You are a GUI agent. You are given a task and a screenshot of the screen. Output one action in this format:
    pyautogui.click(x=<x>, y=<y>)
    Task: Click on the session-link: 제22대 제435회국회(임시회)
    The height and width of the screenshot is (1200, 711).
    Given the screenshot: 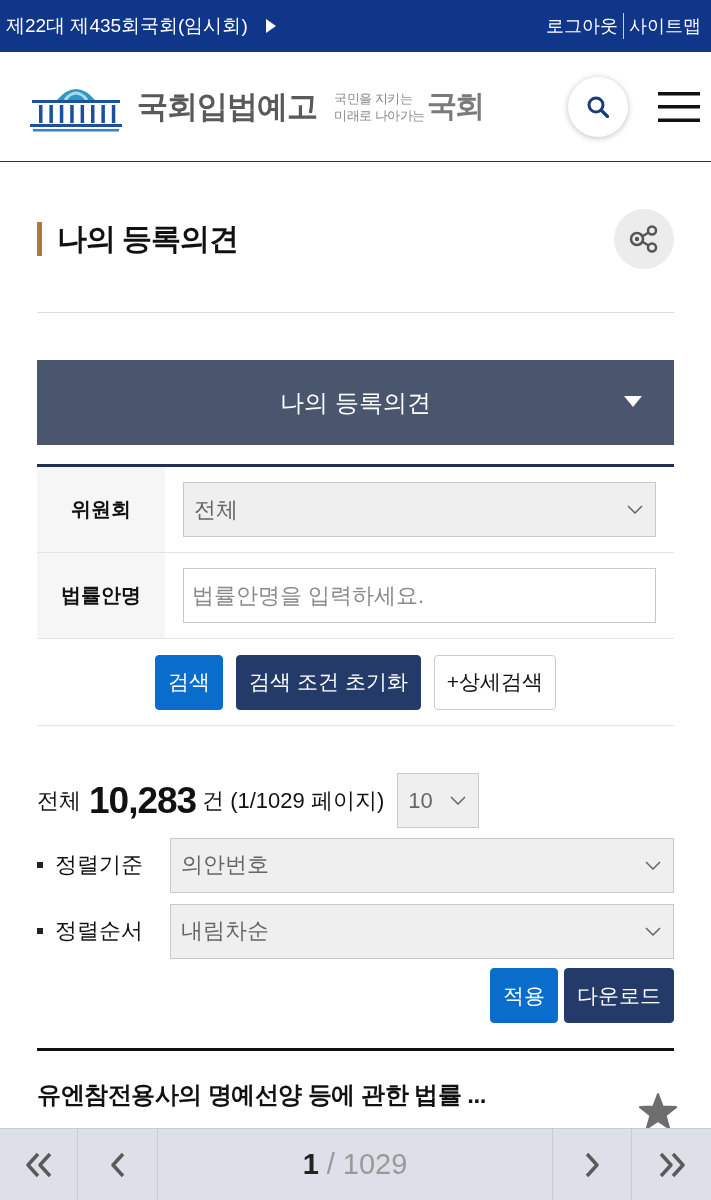 What is the action you would take?
    pyautogui.click(x=127, y=26)
    